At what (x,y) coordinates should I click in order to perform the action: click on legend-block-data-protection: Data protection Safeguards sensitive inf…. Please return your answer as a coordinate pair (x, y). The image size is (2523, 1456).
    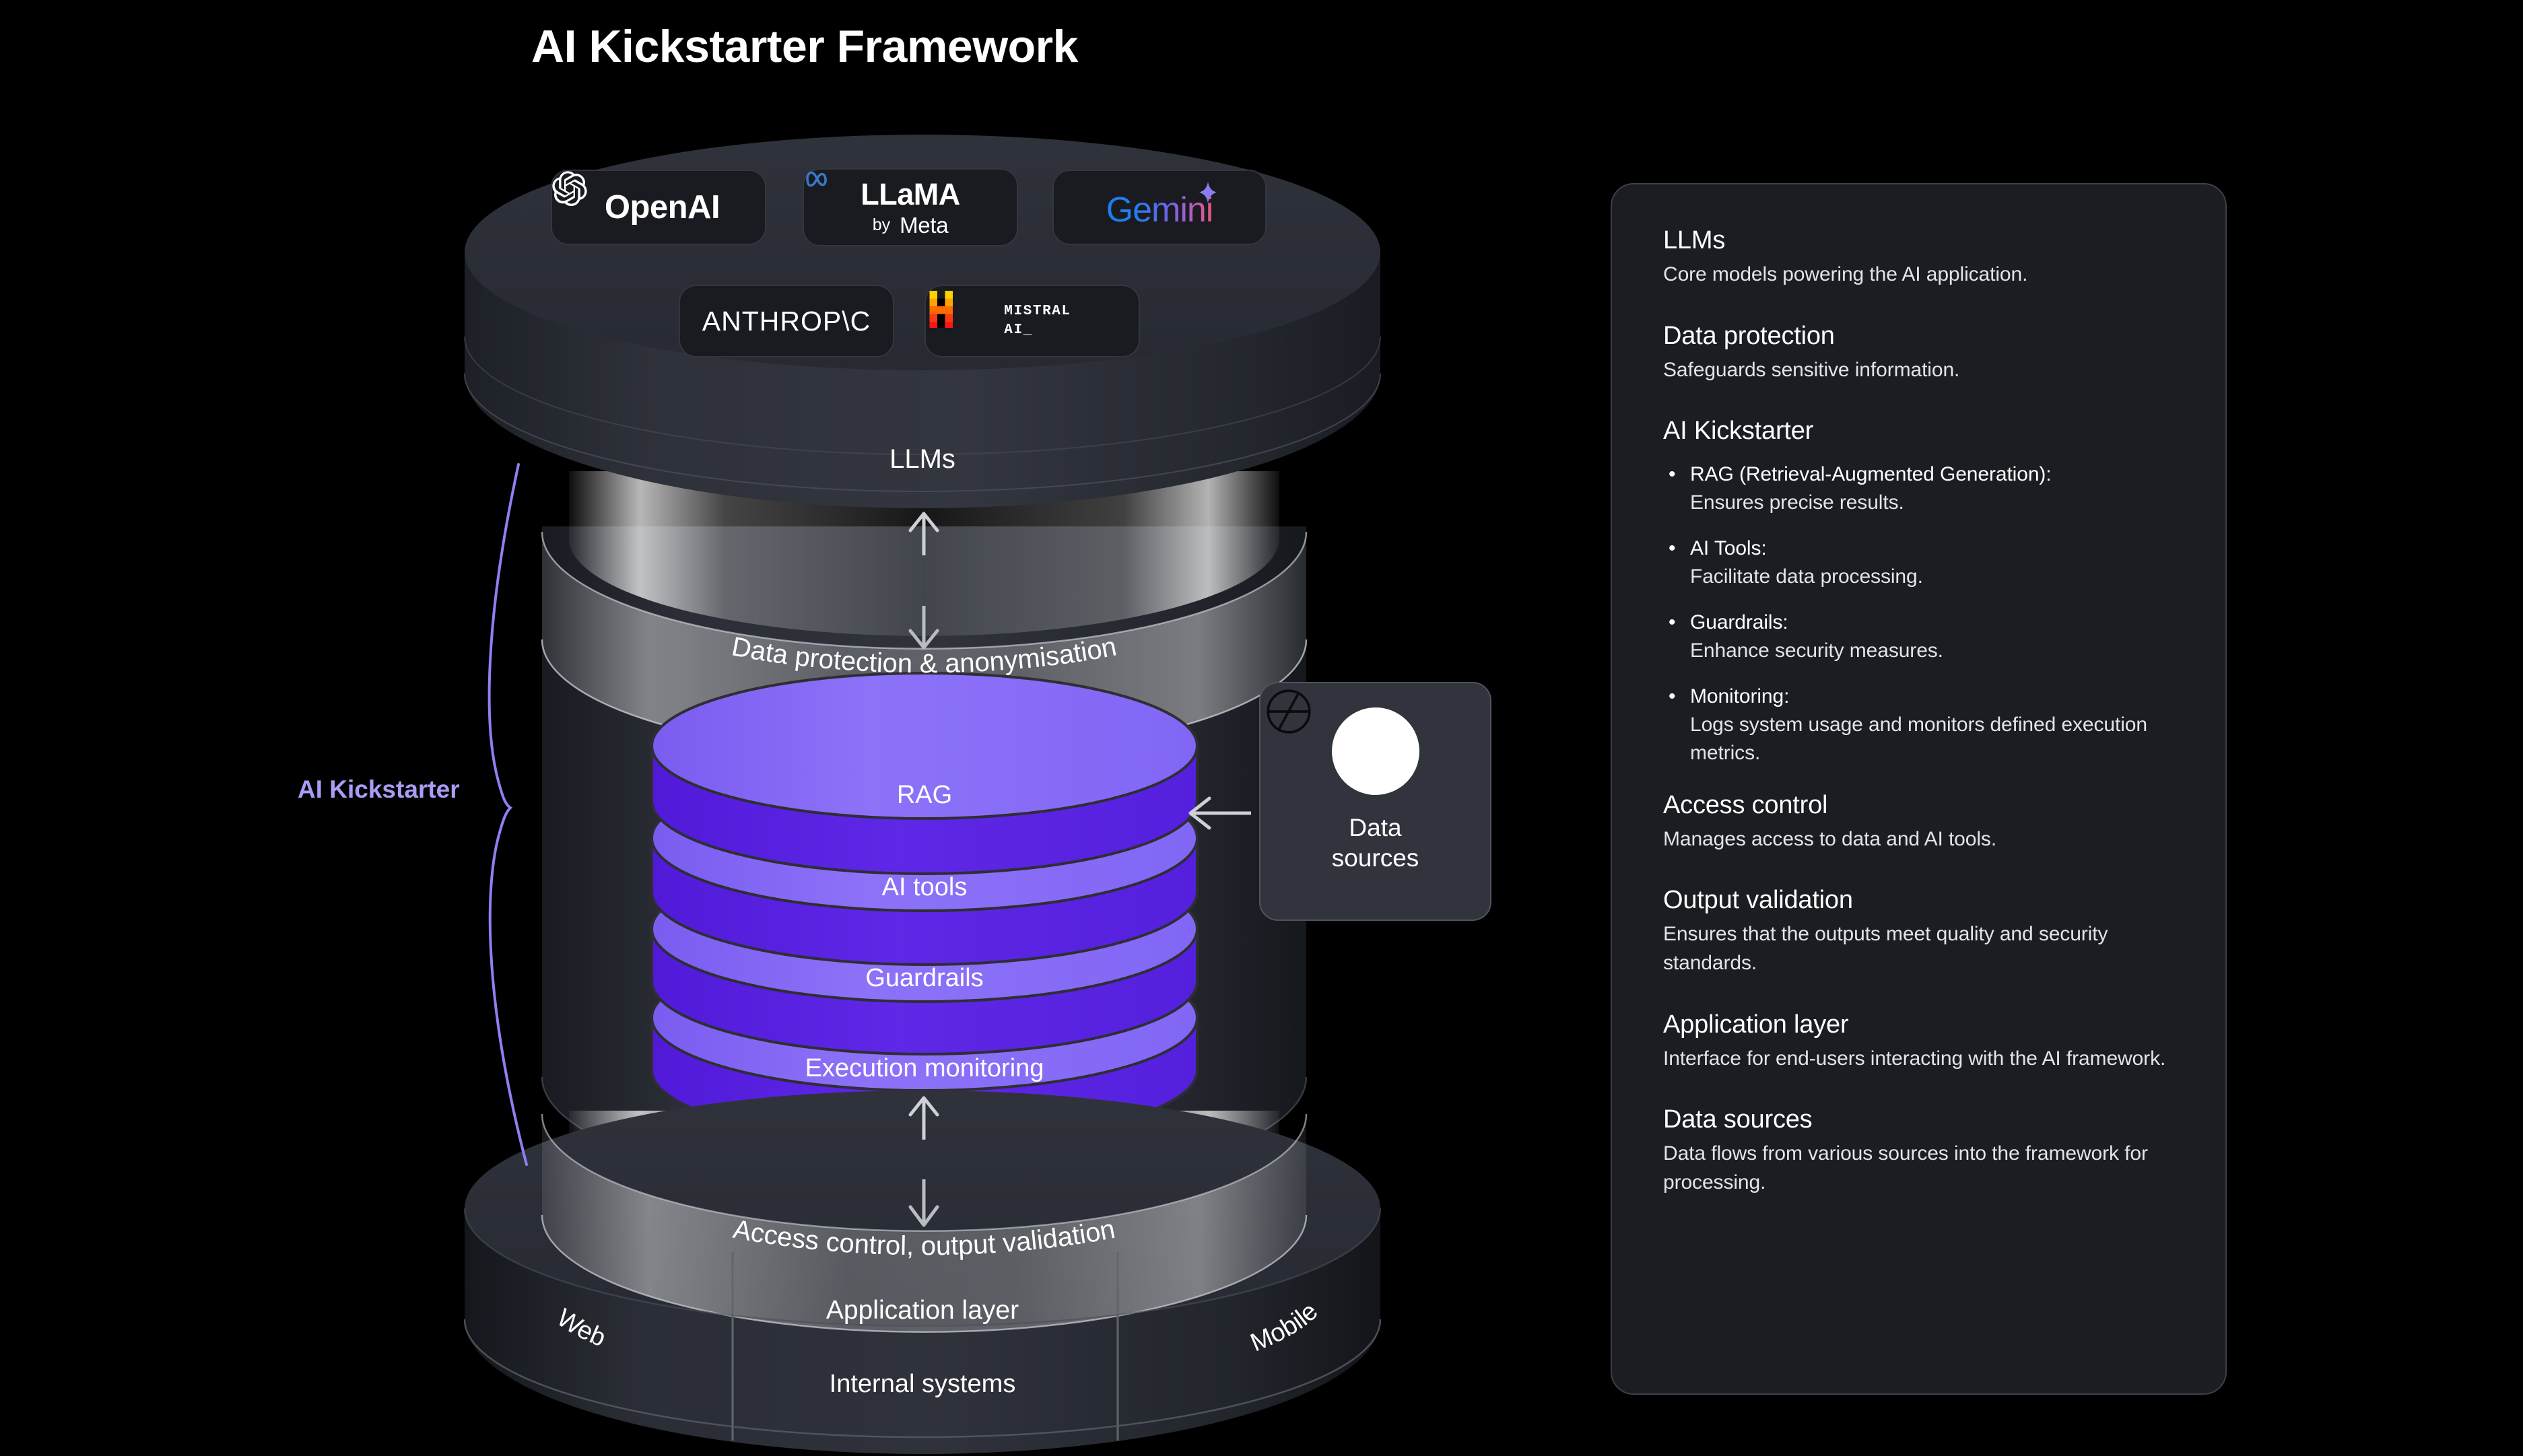
    Looking at the image, I should click on (1918, 354).